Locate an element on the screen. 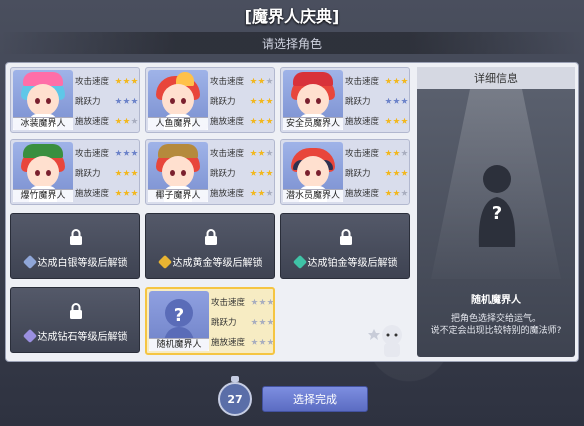  unlock-condition: 达成铂金等级后解锁 is located at coordinates (346, 261).